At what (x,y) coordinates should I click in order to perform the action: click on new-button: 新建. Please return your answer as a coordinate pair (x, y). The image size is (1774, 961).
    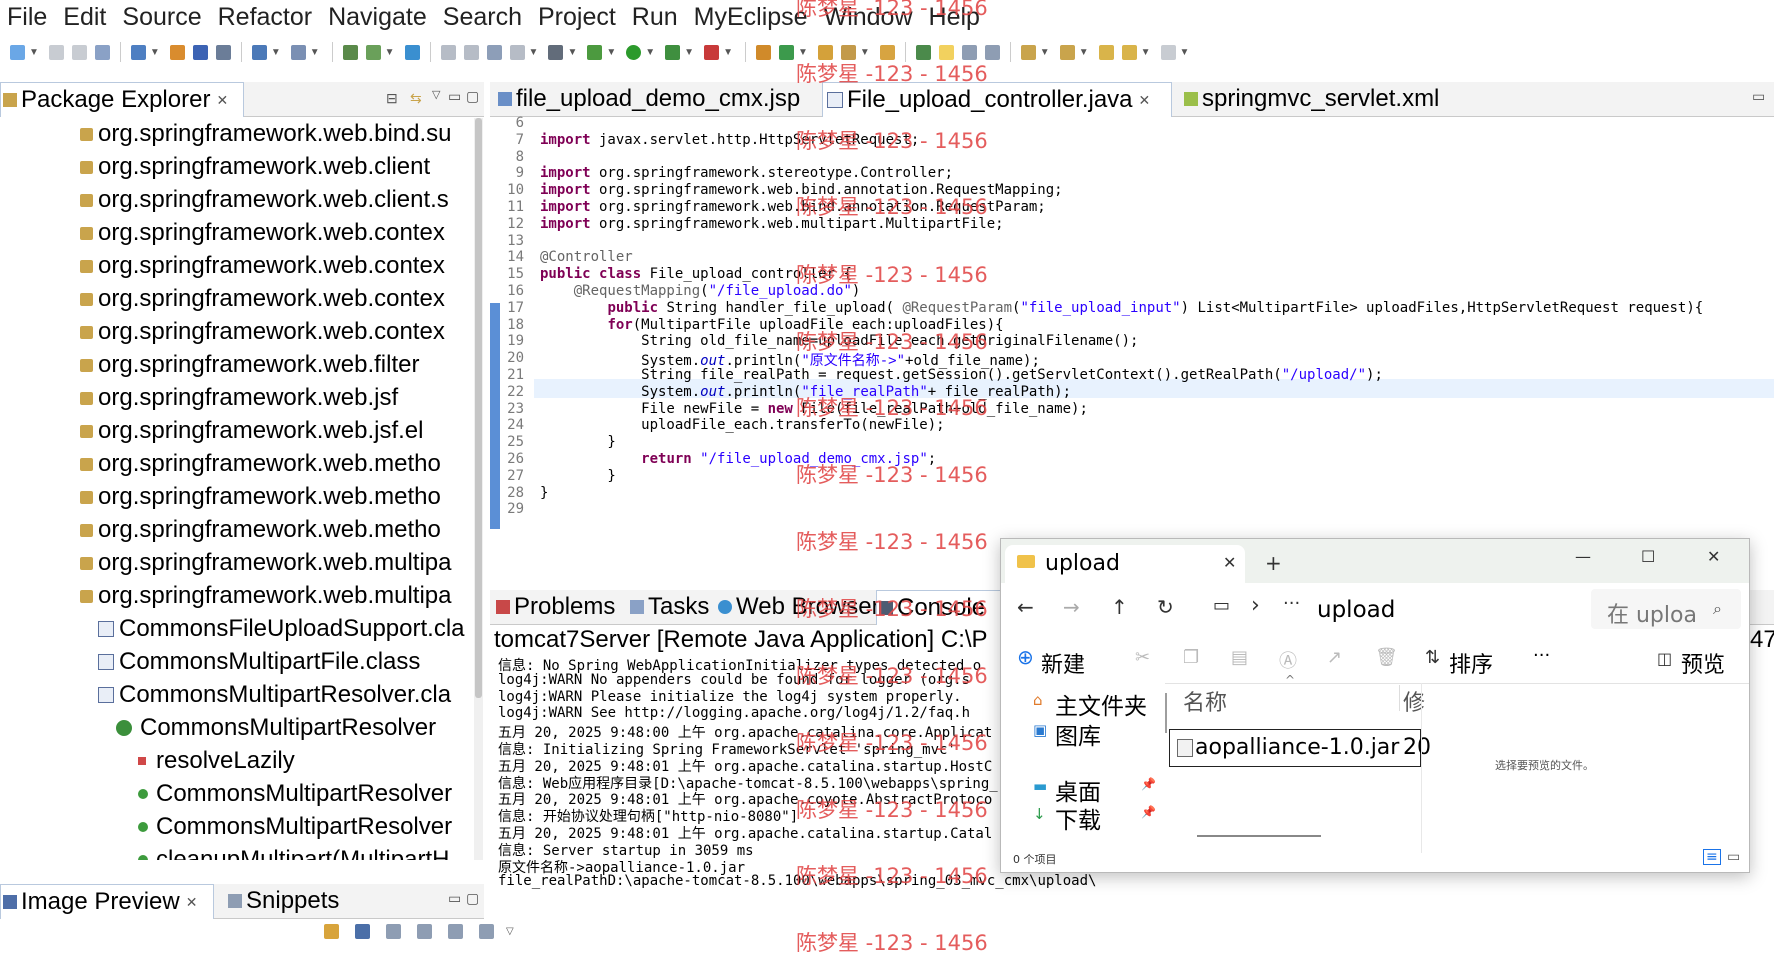
    Looking at the image, I should click on (1063, 663).